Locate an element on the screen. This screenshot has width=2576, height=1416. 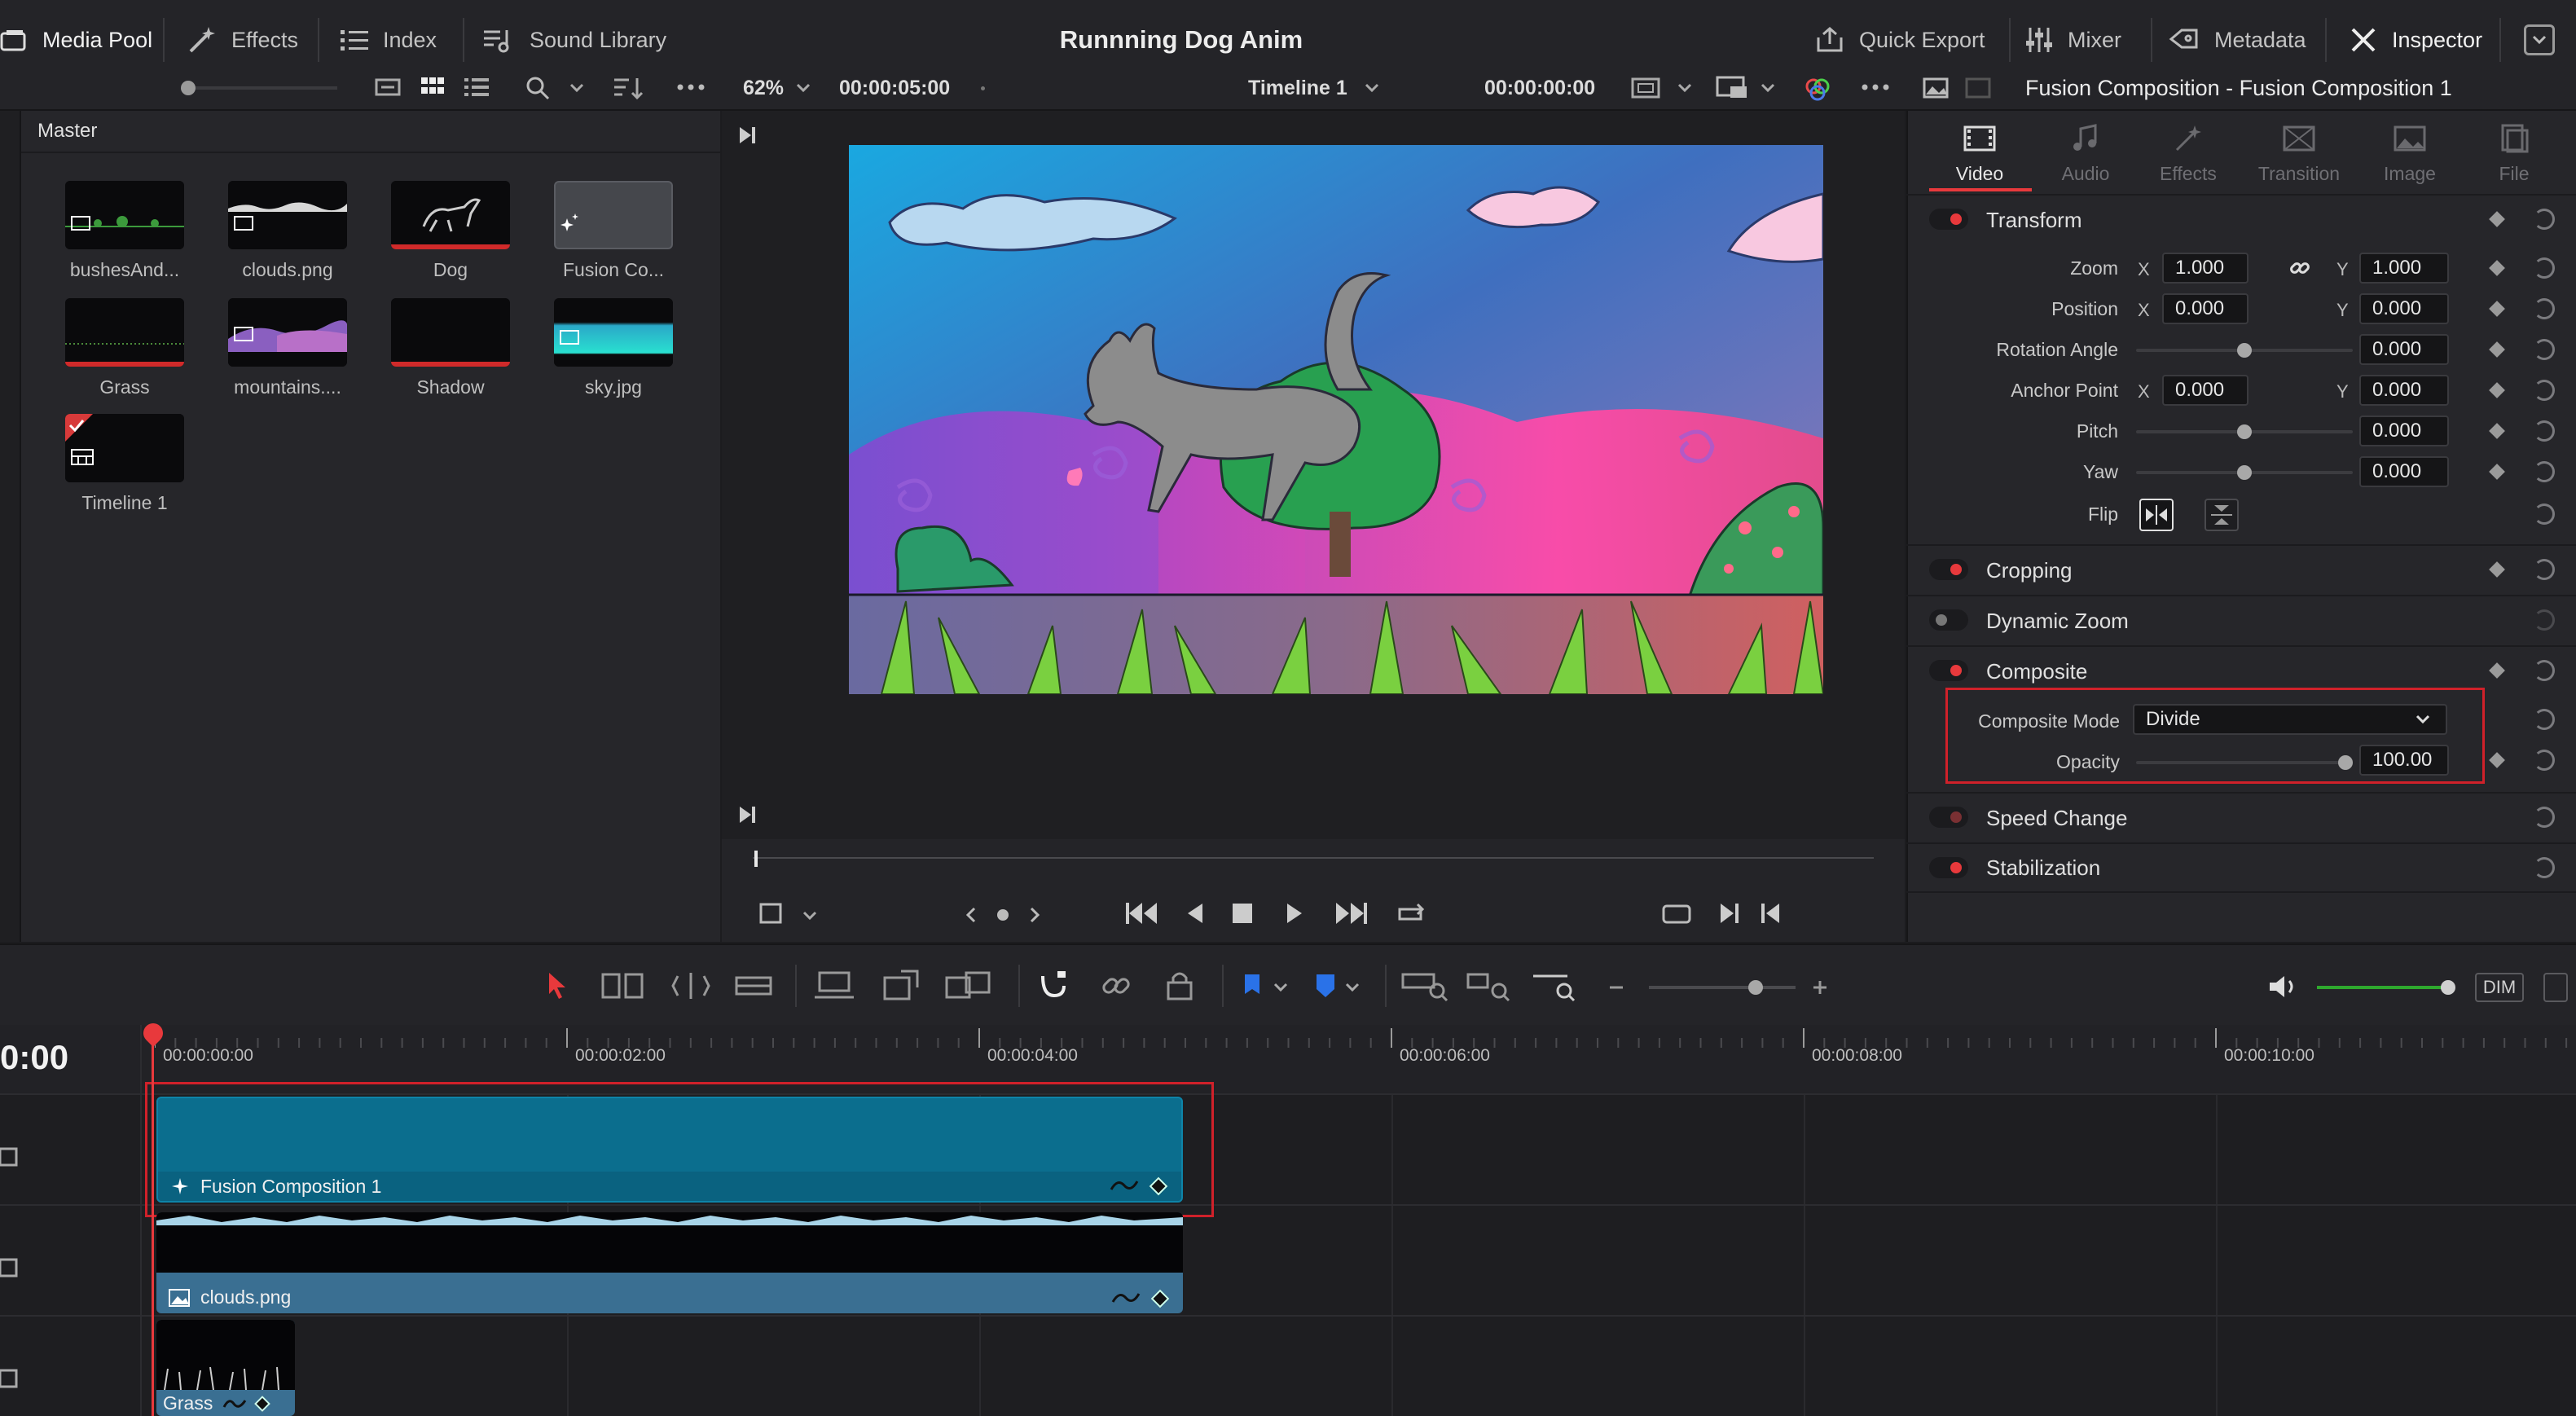
dim-button: DIM is located at coordinates (2499, 987).